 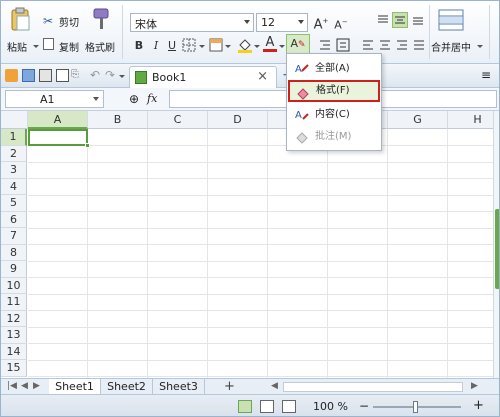 What do you see at coordinates (267, 406) in the screenshot?
I see `page-layout-icon` at bounding box center [267, 406].